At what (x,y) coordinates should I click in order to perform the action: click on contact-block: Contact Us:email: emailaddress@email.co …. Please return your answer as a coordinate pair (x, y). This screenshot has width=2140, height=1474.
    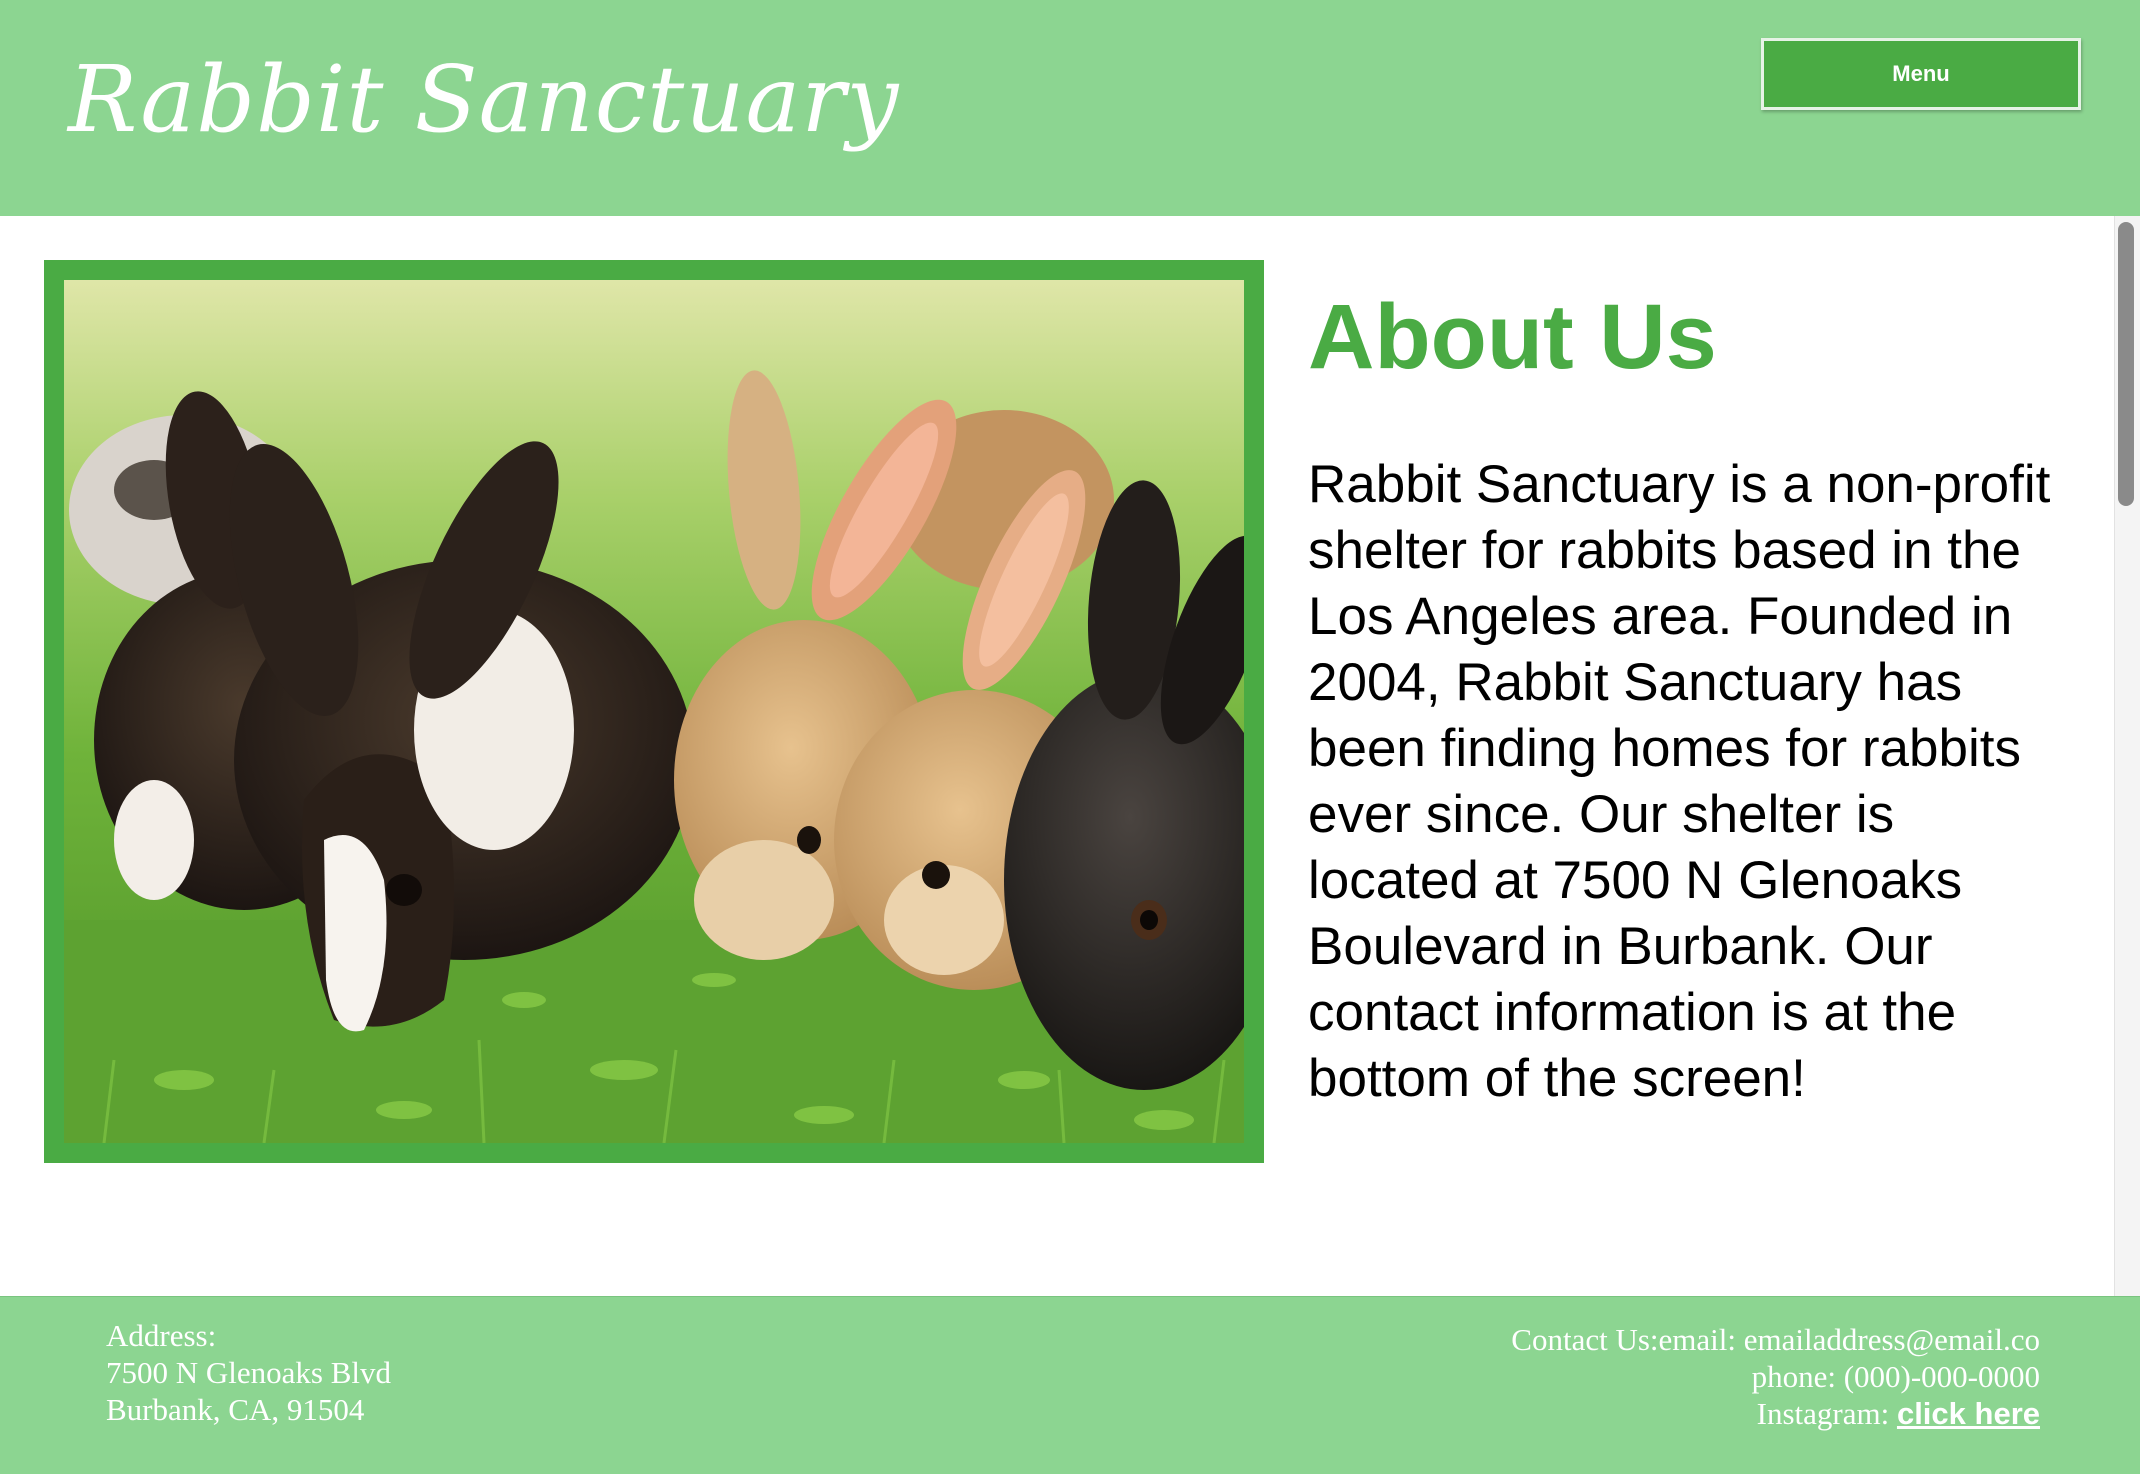
    Looking at the image, I should click on (1775, 1376).